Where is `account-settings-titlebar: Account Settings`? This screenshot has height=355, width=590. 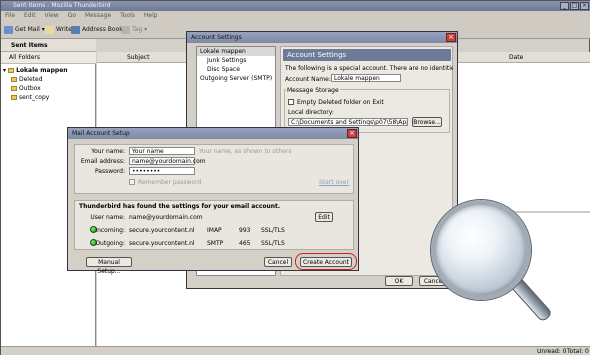
account-settings-titlebar: Account Settings is located at coordinates (322, 37).